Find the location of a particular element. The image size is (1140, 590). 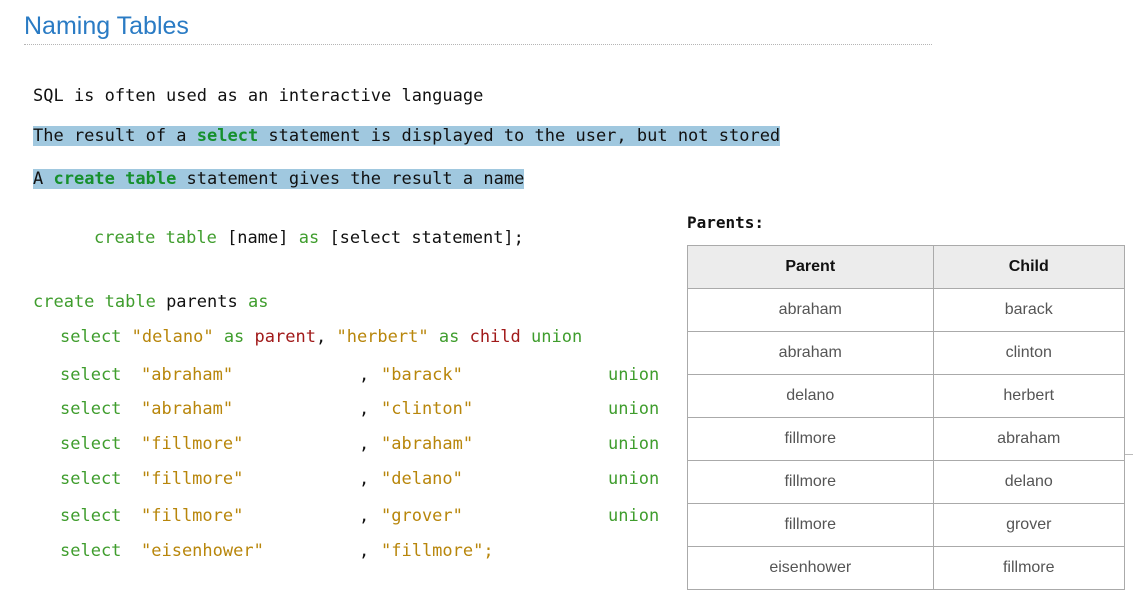

header-parent: Parent is located at coordinates (810, 267).